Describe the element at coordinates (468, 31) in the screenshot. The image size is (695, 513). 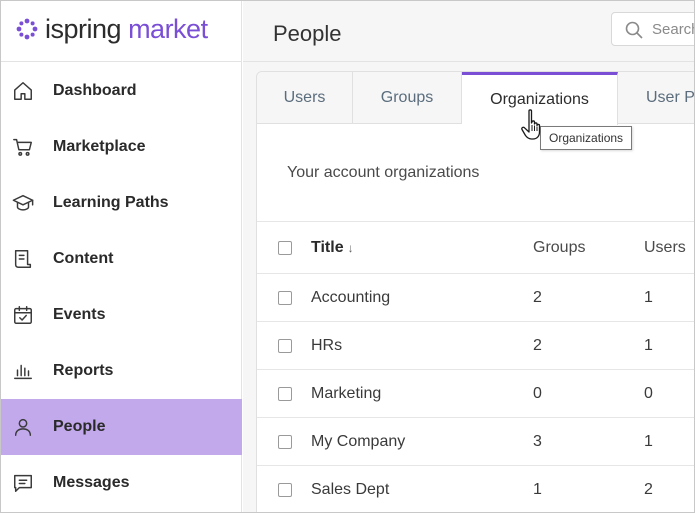
I see `page-header: People` at that location.